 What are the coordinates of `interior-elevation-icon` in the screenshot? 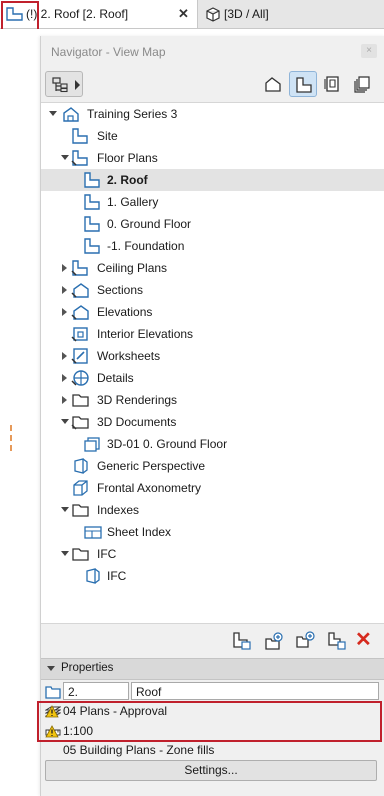 It's located at (79, 334).